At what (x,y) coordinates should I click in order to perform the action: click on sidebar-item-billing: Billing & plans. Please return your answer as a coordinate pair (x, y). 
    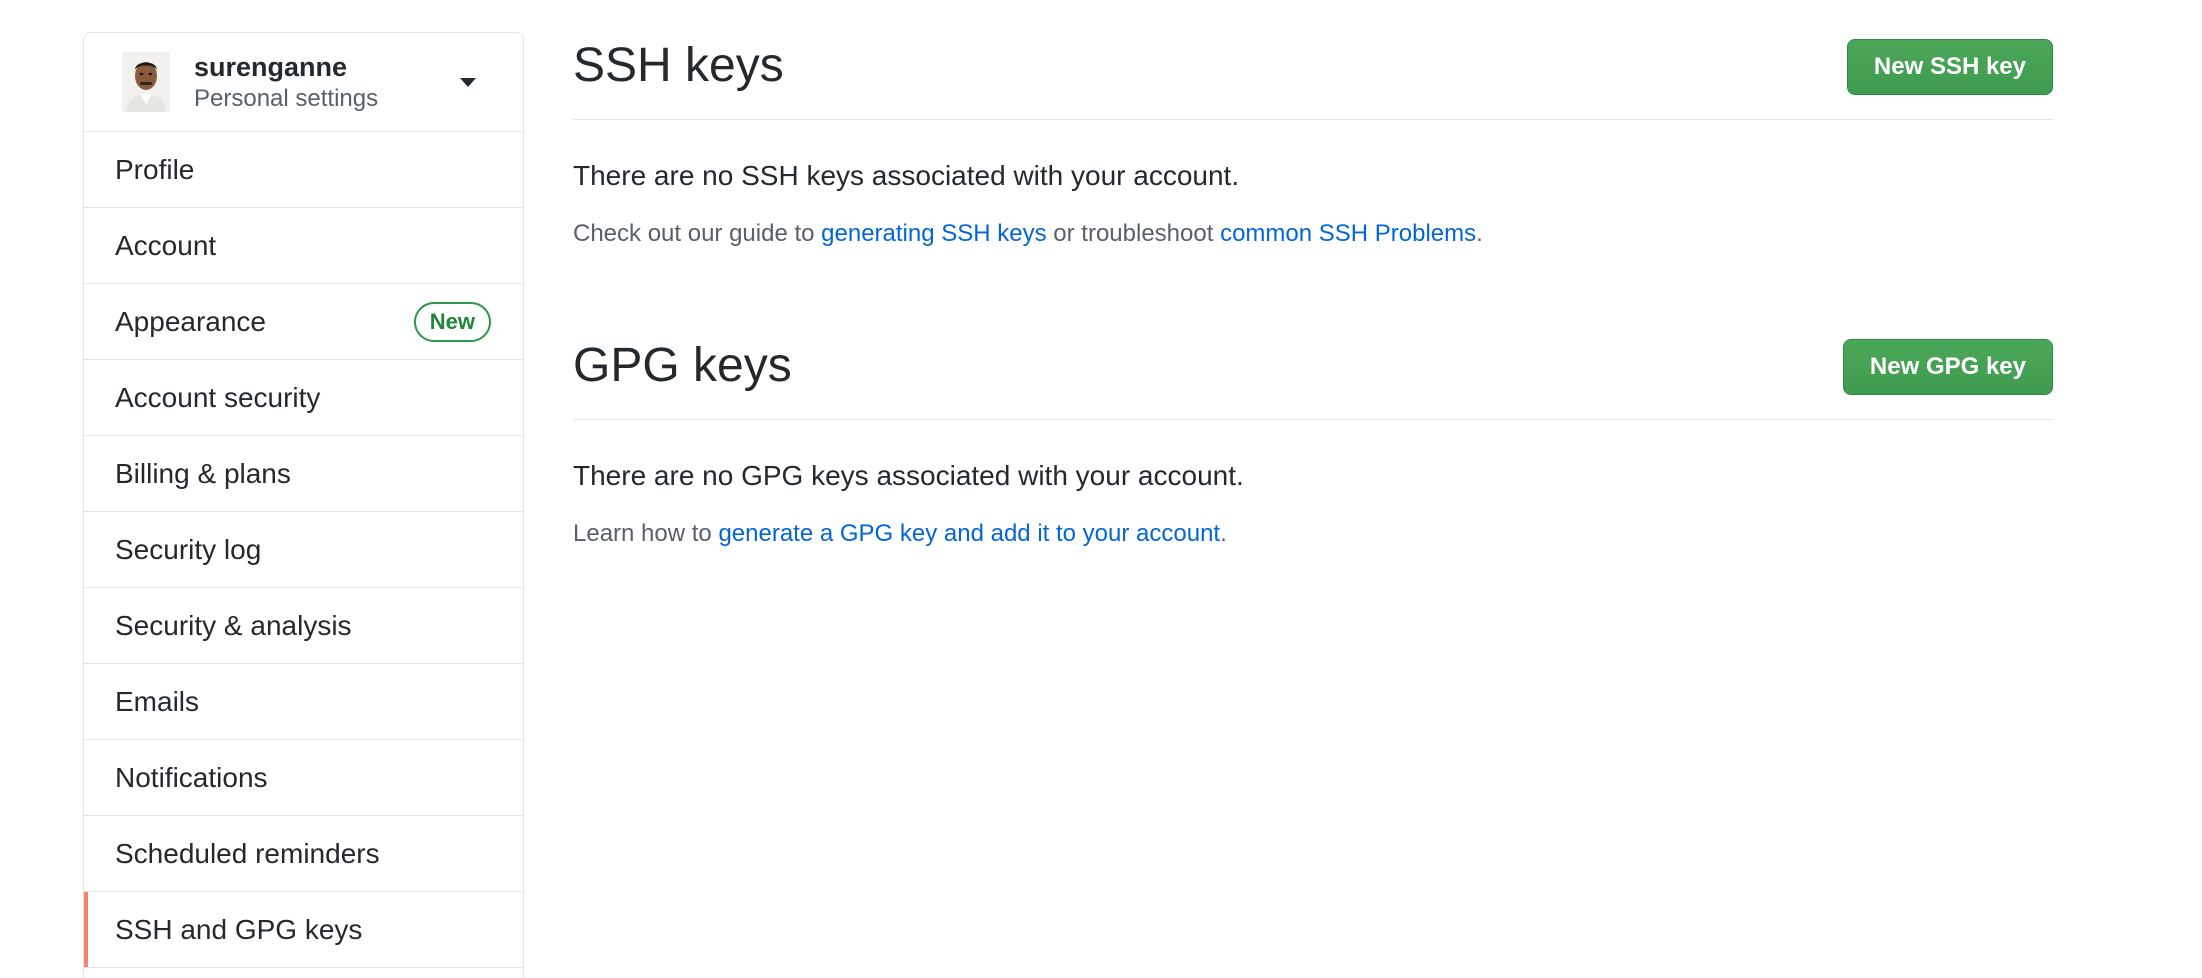
    Looking at the image, I should click on (303, 474).